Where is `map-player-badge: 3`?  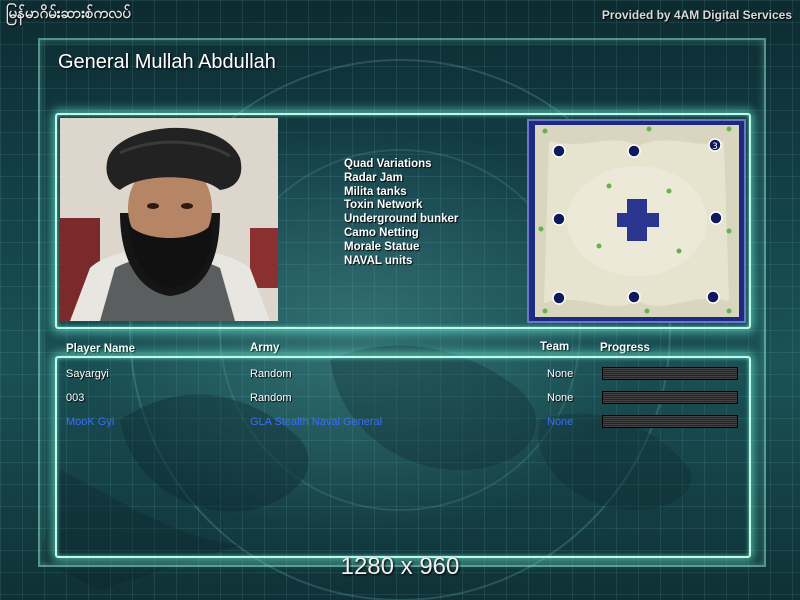
map-player-badge: 3 is located at coordinates (715, 147).